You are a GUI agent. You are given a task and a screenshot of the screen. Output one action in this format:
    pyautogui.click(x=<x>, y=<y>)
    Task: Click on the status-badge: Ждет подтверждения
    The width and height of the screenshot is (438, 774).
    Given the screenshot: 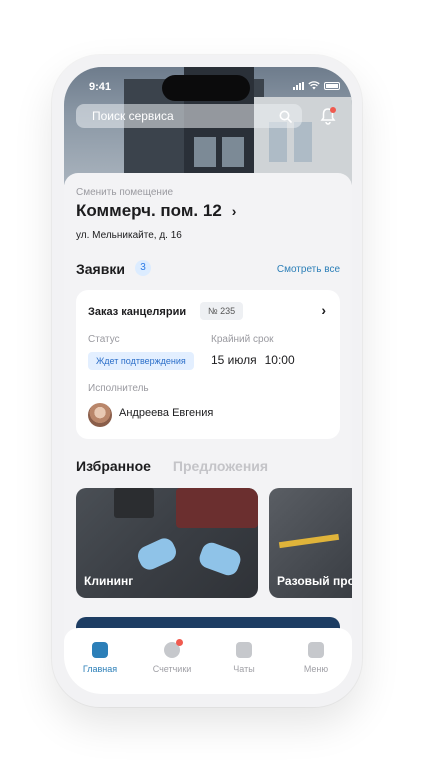 What is the action you would take?
    pyautogui.click(x=141, y=361)
    